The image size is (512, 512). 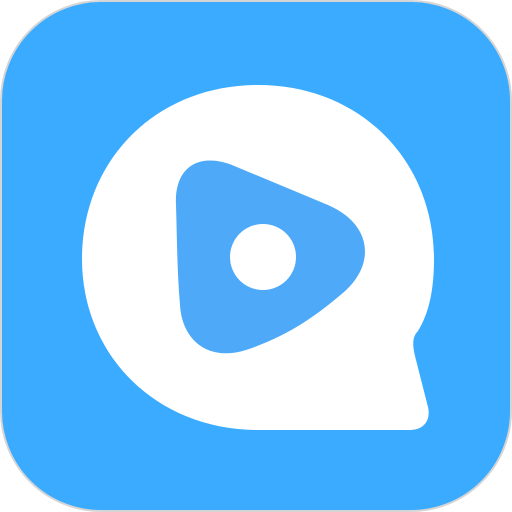 What do you see at coordinates (263, 257) in the screenshot?
I see `play-dot-icon` at bounding box center [263, 257].